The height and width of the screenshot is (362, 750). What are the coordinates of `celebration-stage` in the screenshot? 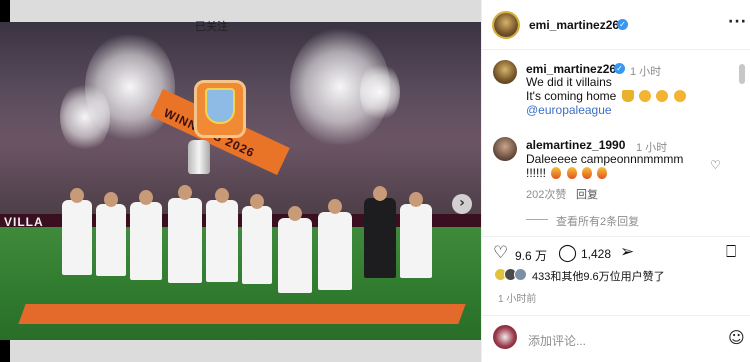 It's located at (242, 314).